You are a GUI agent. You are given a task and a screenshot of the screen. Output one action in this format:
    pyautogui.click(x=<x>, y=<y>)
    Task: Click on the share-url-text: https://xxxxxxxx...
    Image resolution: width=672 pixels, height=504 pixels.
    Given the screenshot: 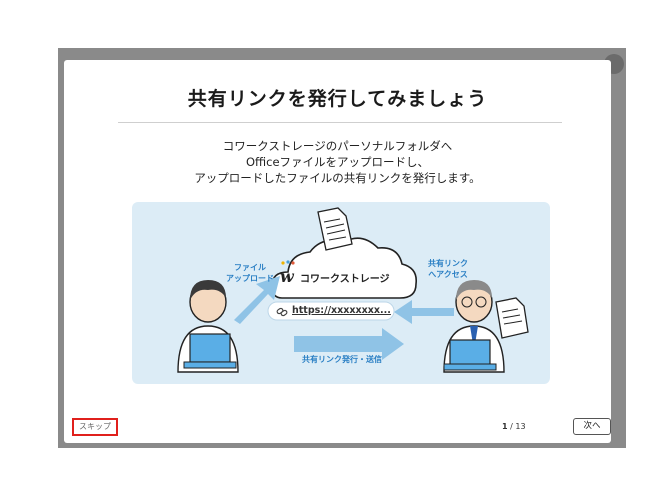 What is the action you would take?
    pyautogui.click(x=341, y=310)
    